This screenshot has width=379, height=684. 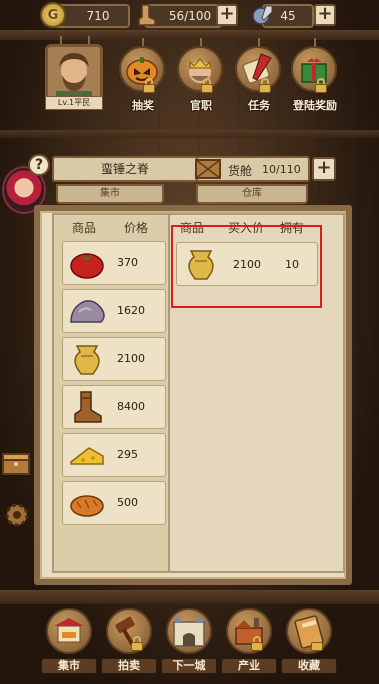 I want to click on nav-collection-label: 收藏, so click(x=309, y=666).